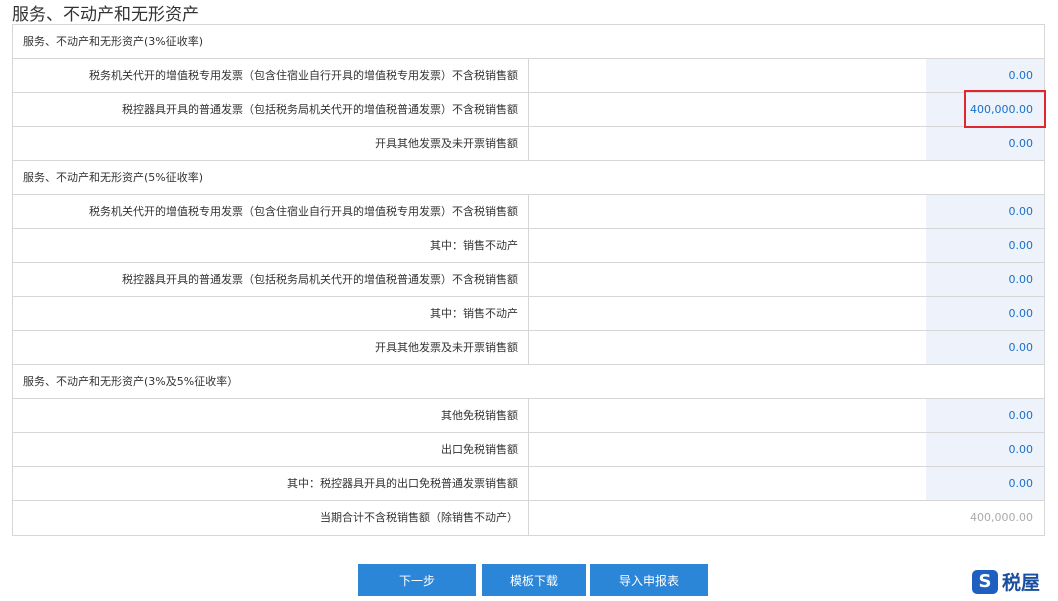 The height and width of the screenshot is (601, 1058). I want to click on row-label: 其中：税控器具开具的出口免税普通发票销售额, so click(271, 483).